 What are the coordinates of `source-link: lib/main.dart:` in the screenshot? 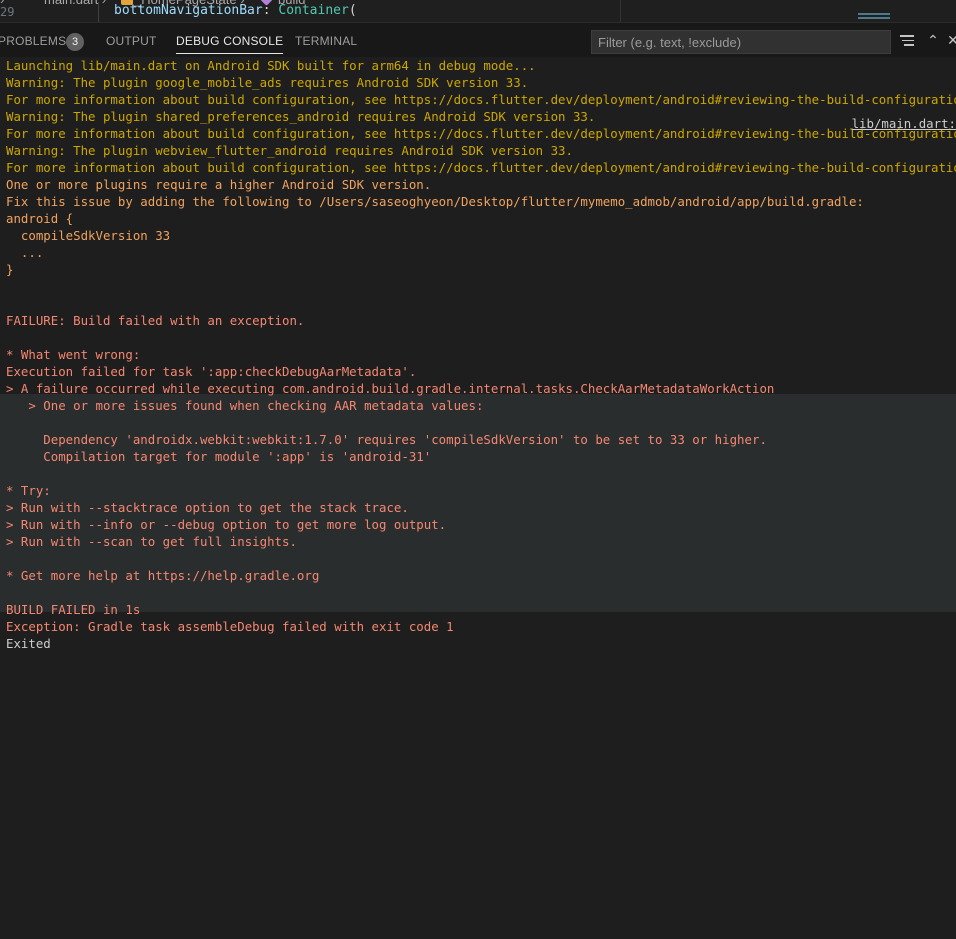 It's located at (904, 123).